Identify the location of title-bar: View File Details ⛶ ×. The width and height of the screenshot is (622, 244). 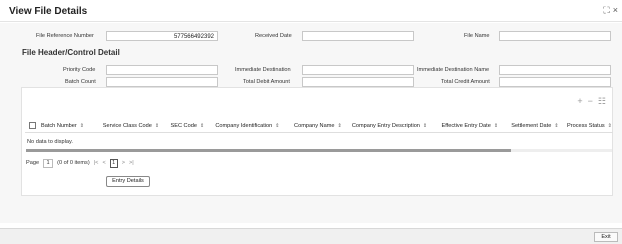
(311, 11).